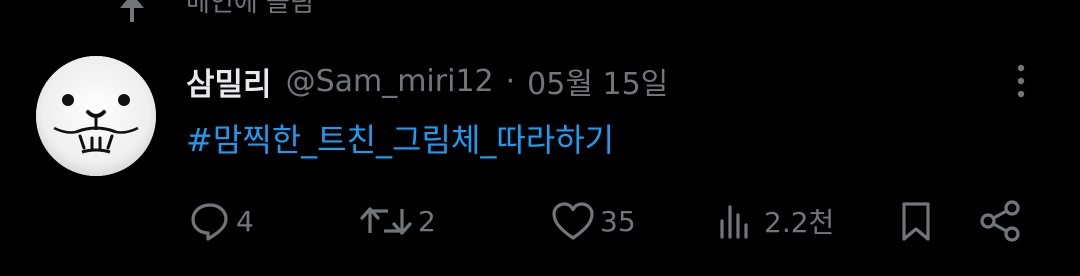  I want to click on like-button: 35, so click(593, 221).